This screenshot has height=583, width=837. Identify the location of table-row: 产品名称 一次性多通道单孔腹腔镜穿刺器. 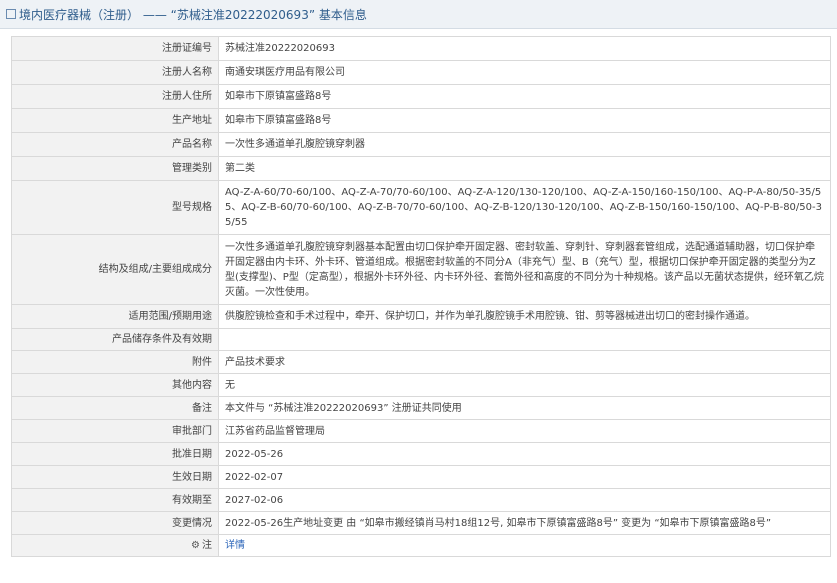
(421, 144).